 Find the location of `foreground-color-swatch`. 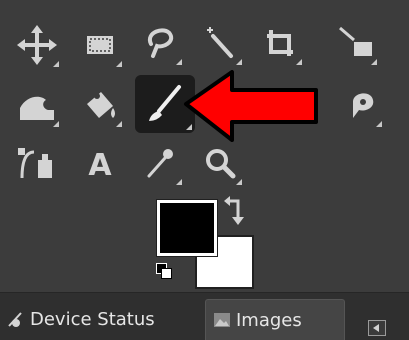

foreground-color-swatch is located at coordinates (187, 228).